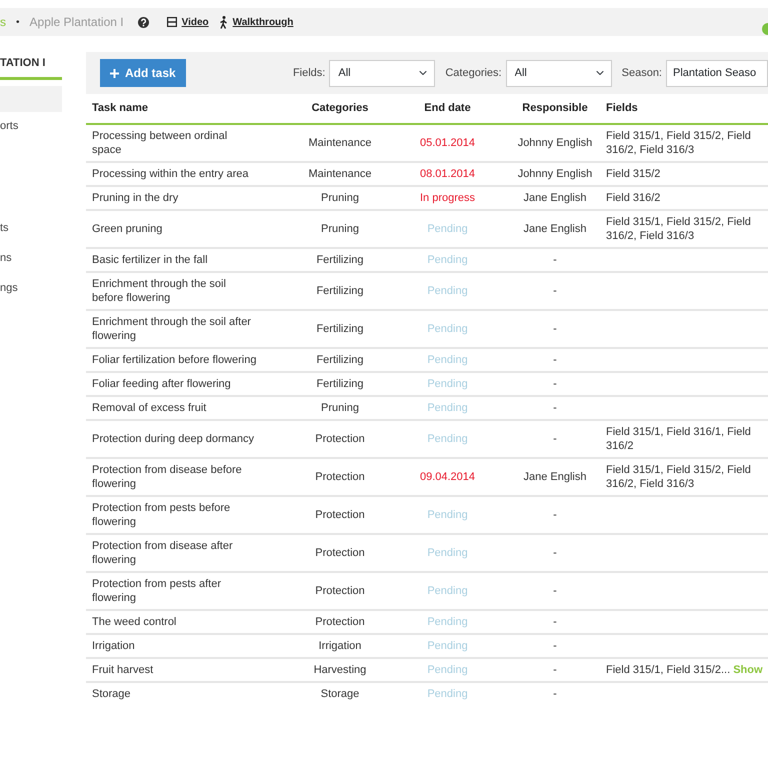 Image resolution: width=768 pixels, height=768 pixels. What do you see at coordinates (190, 329) in the screenshot?
I see `task-name: Enrichment through the soil after flowering` at bounding box center [190, 329].